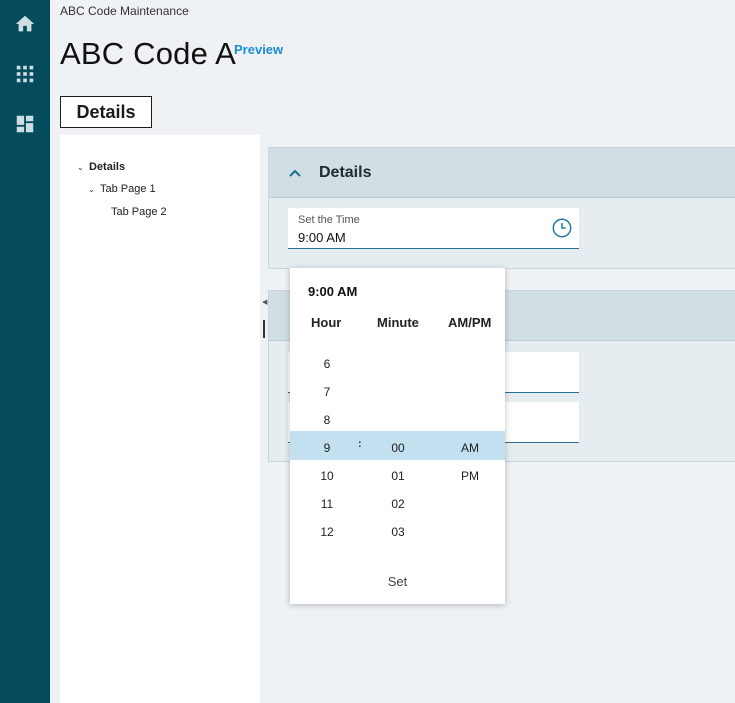 Image resolution: width=735 pixels, height=703 pixels. I want to click on tab-details: Details, so click(106, 112).